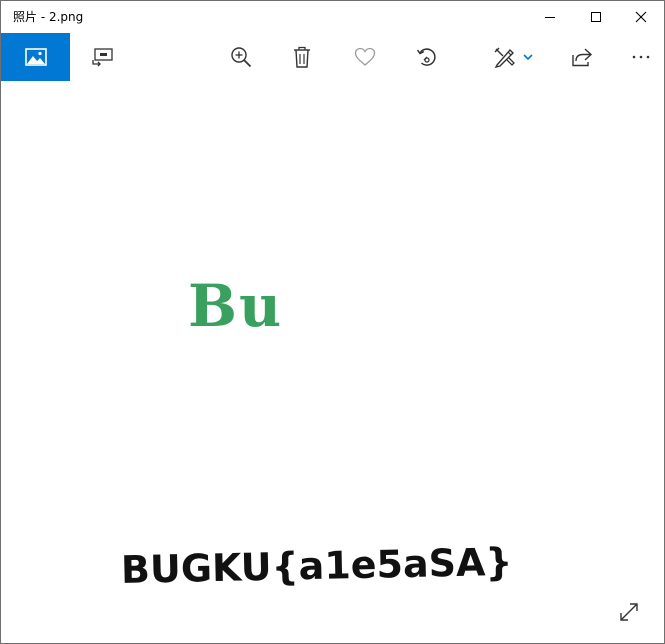 The width and height of the screenshot is (665, 644). I want to click on fullscreen-button, so click(629, 612).